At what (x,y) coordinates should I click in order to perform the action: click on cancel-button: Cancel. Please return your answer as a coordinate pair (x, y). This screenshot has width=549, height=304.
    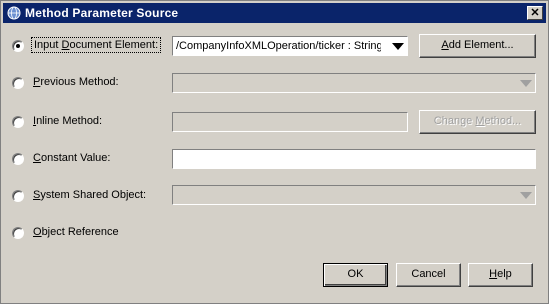
    Looking at the image, I should click on (428, 275).